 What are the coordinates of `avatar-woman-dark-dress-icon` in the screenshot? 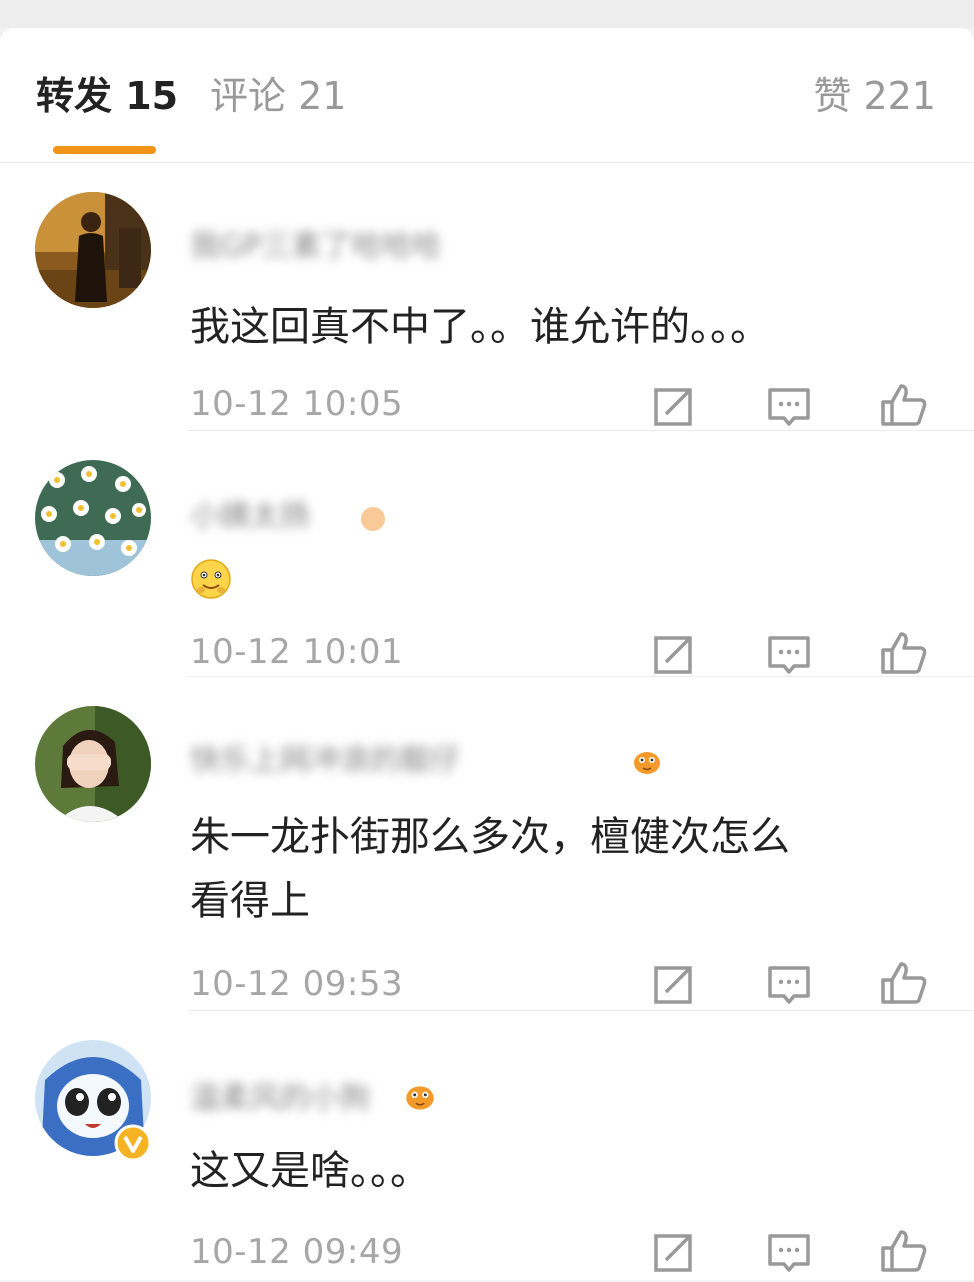 It's located at (93, 250).